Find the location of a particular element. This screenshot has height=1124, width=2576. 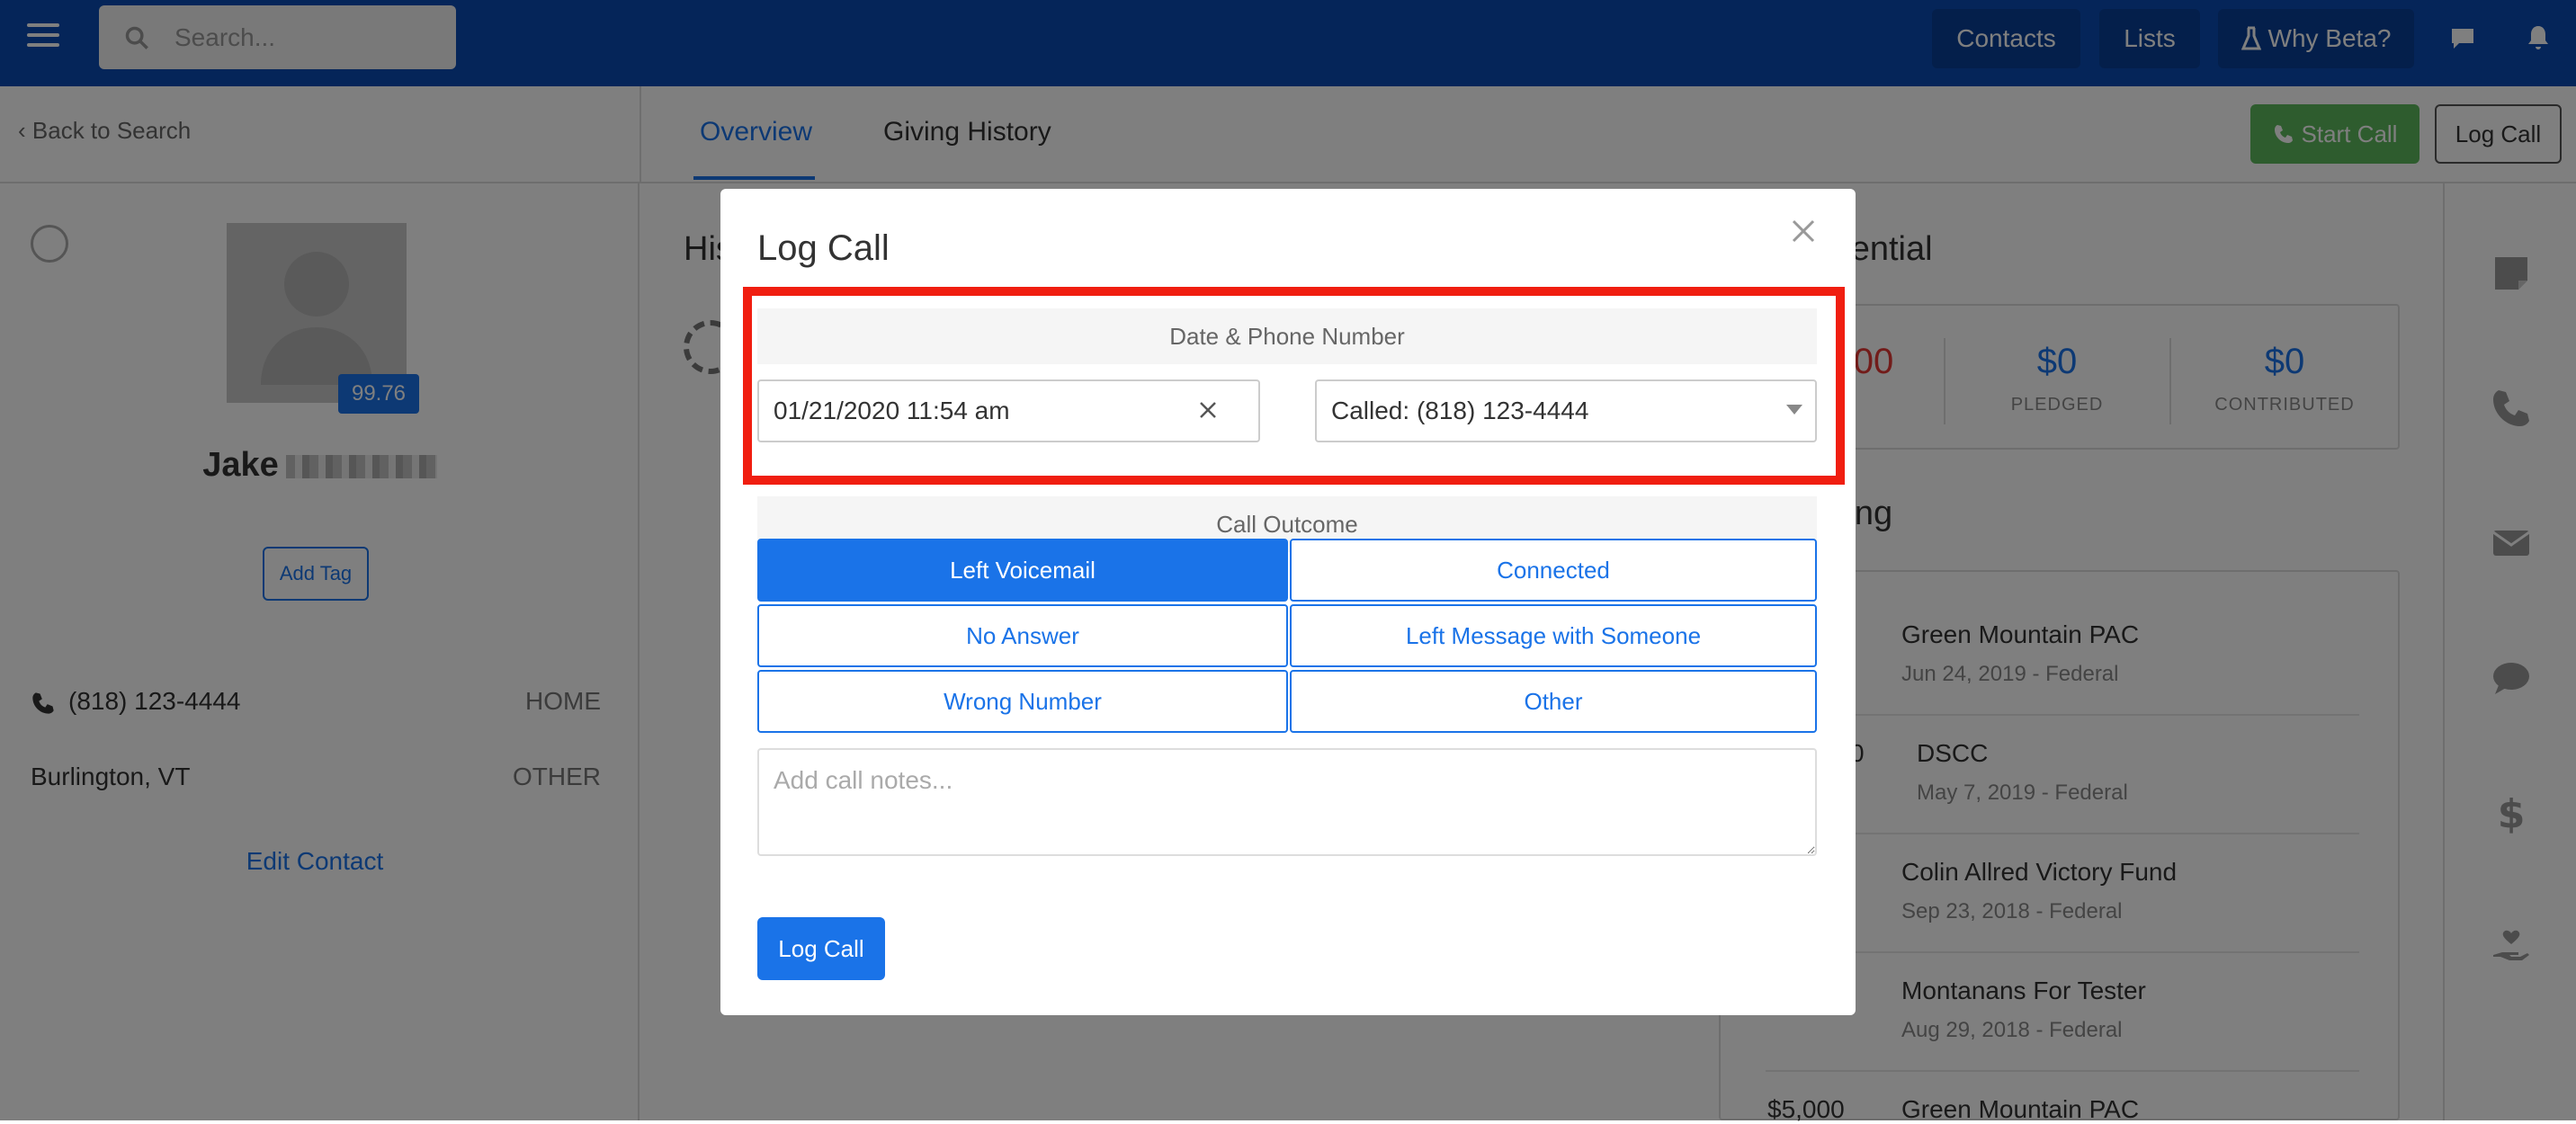

outcome-other-button: Other is located at coordinates (1553, 701).